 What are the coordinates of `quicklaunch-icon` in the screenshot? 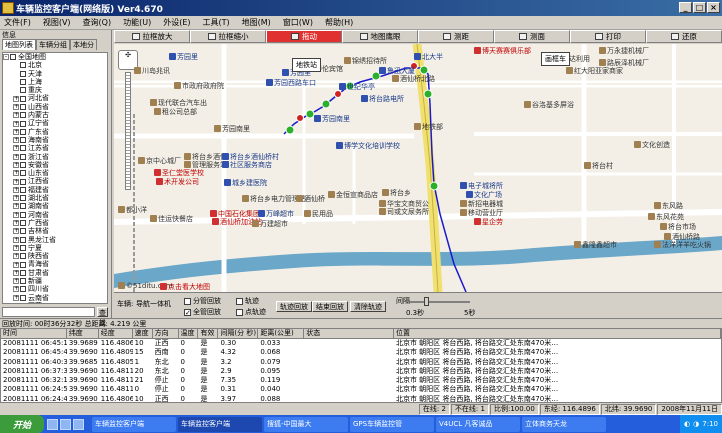 It's located at (52, 424).